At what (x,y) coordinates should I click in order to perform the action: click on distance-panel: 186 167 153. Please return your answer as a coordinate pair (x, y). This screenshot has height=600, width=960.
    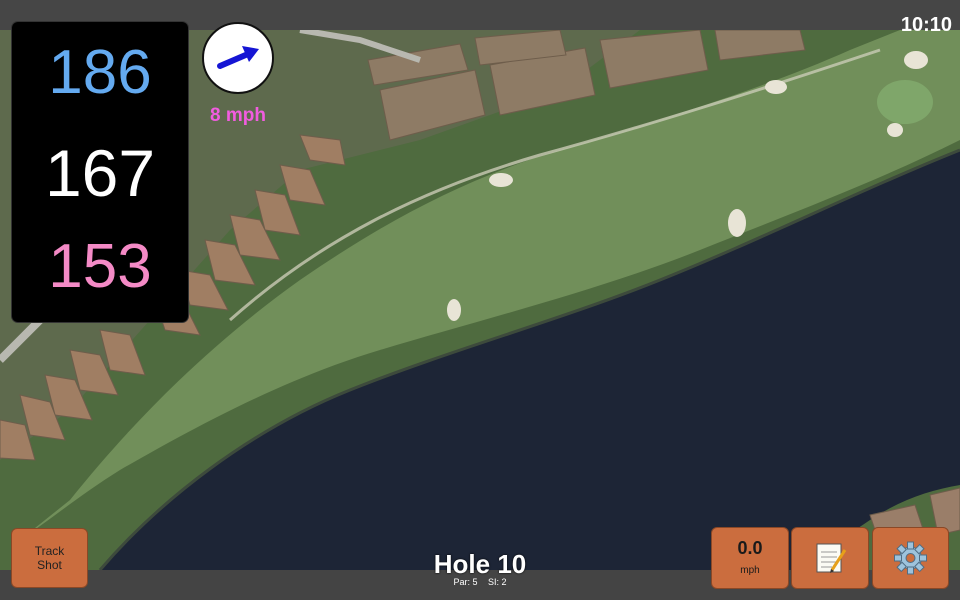
    Looking at the image, I should click on (100, 172).